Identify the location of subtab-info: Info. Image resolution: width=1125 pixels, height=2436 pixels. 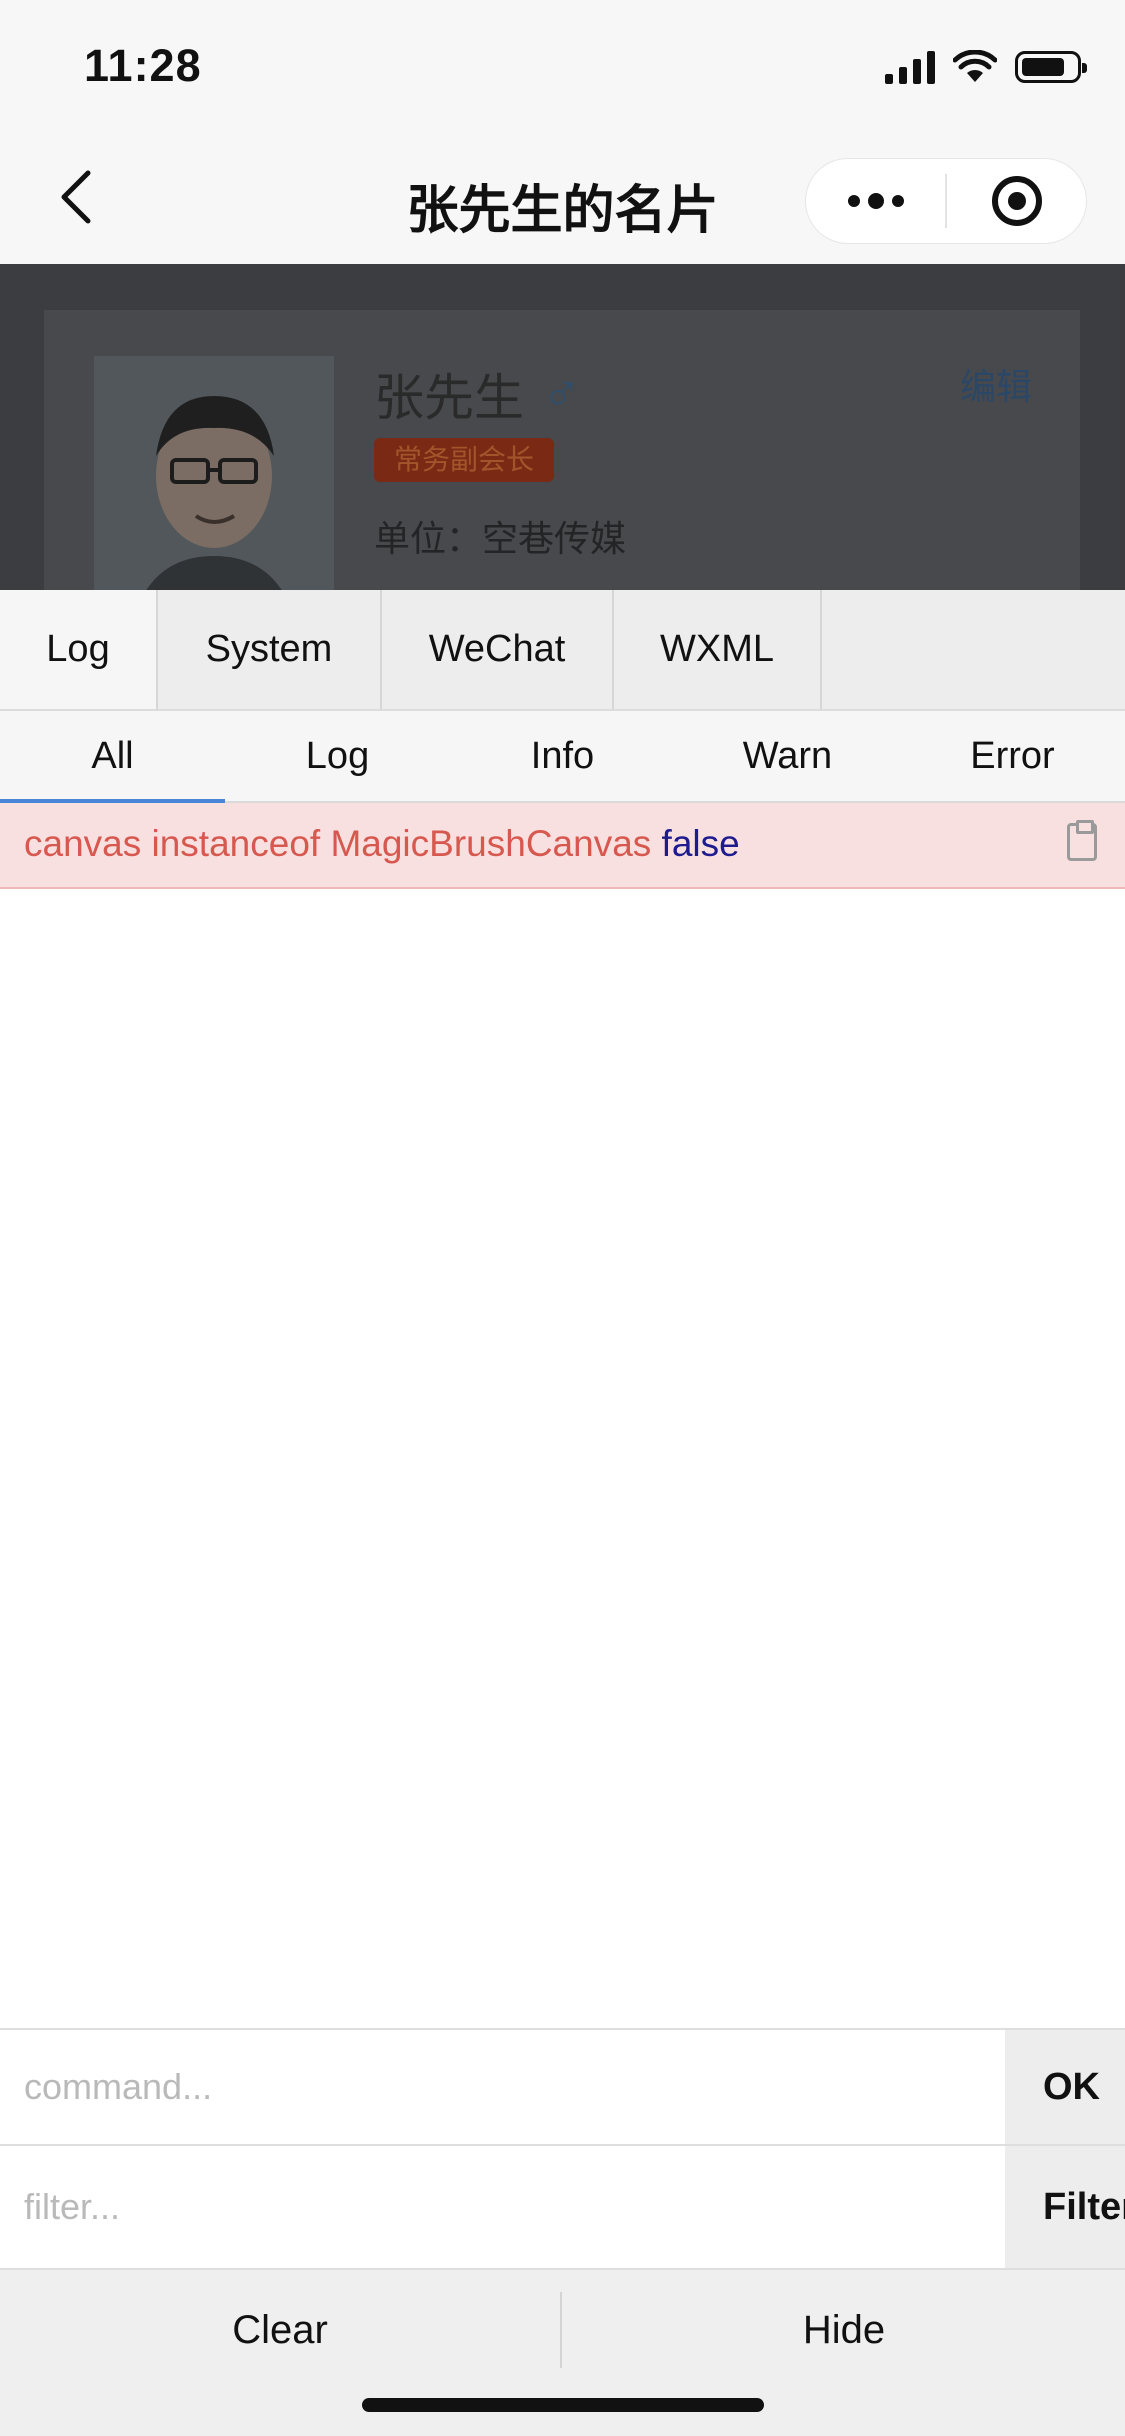
(562, 756).